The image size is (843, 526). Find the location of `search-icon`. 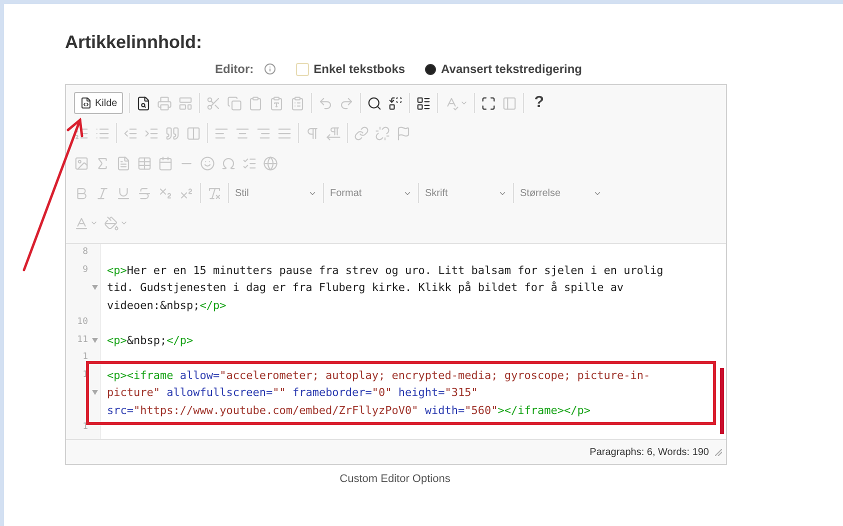

search-icon is located at coordinates (374, 103).